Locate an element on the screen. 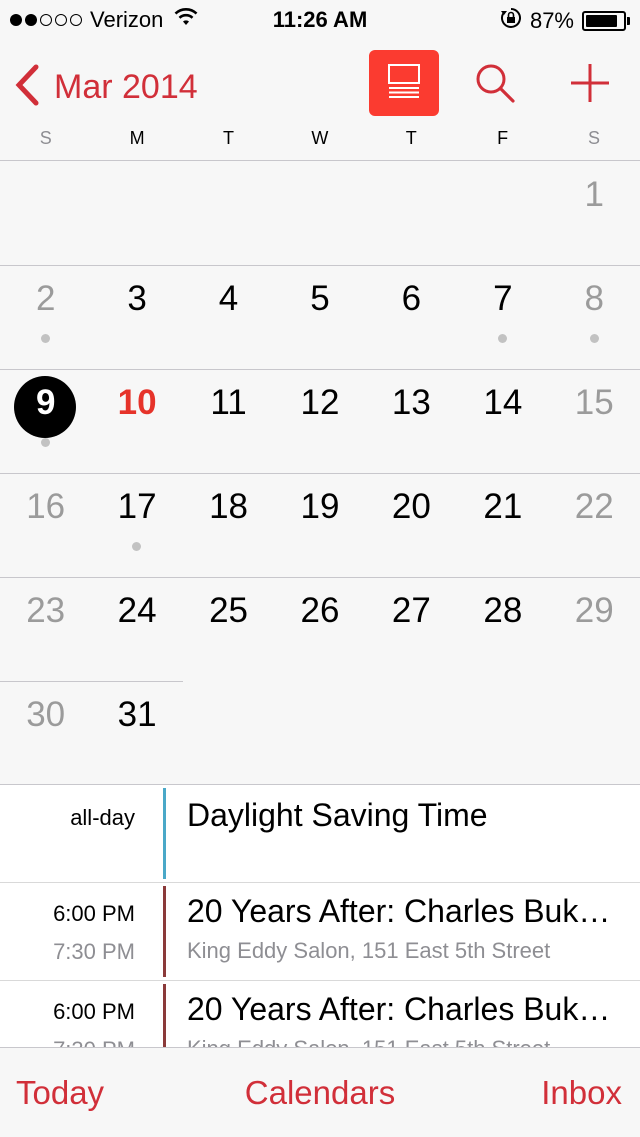 Image resolution: width=640 pixels, height=1137 pixels. day-number: 28 is located at coordinates (503, 610).